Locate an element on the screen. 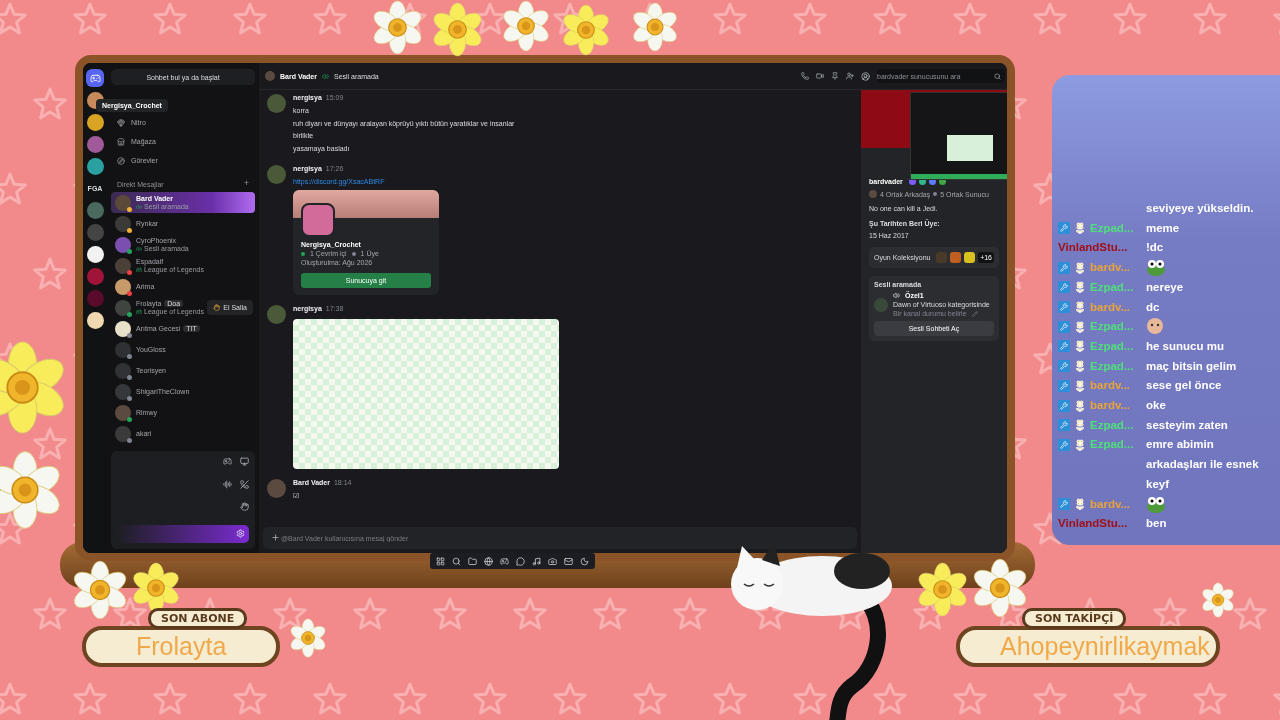  store-icon is located at coordinates (121, 141).